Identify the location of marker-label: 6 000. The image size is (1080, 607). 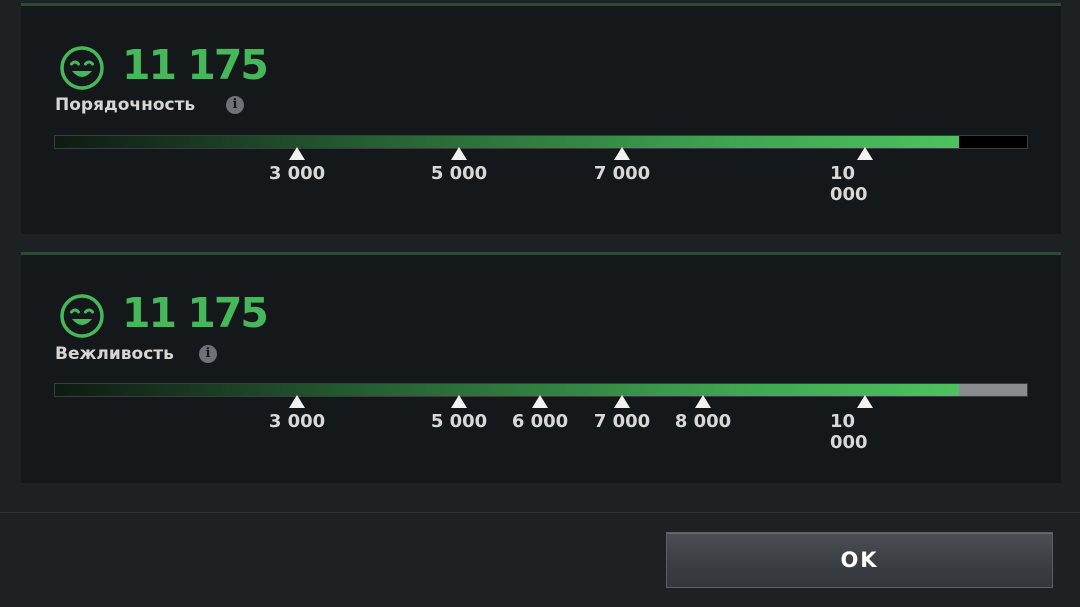
(540, 421).